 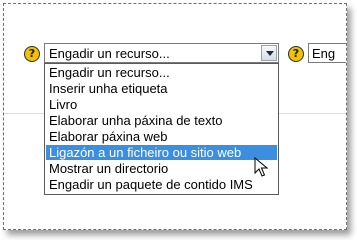 What do you see at coordinates (161, 88) in the screenshot?
I see `dropdown-option: Inserir unha etiqueta` at bounding box center [161, 88].